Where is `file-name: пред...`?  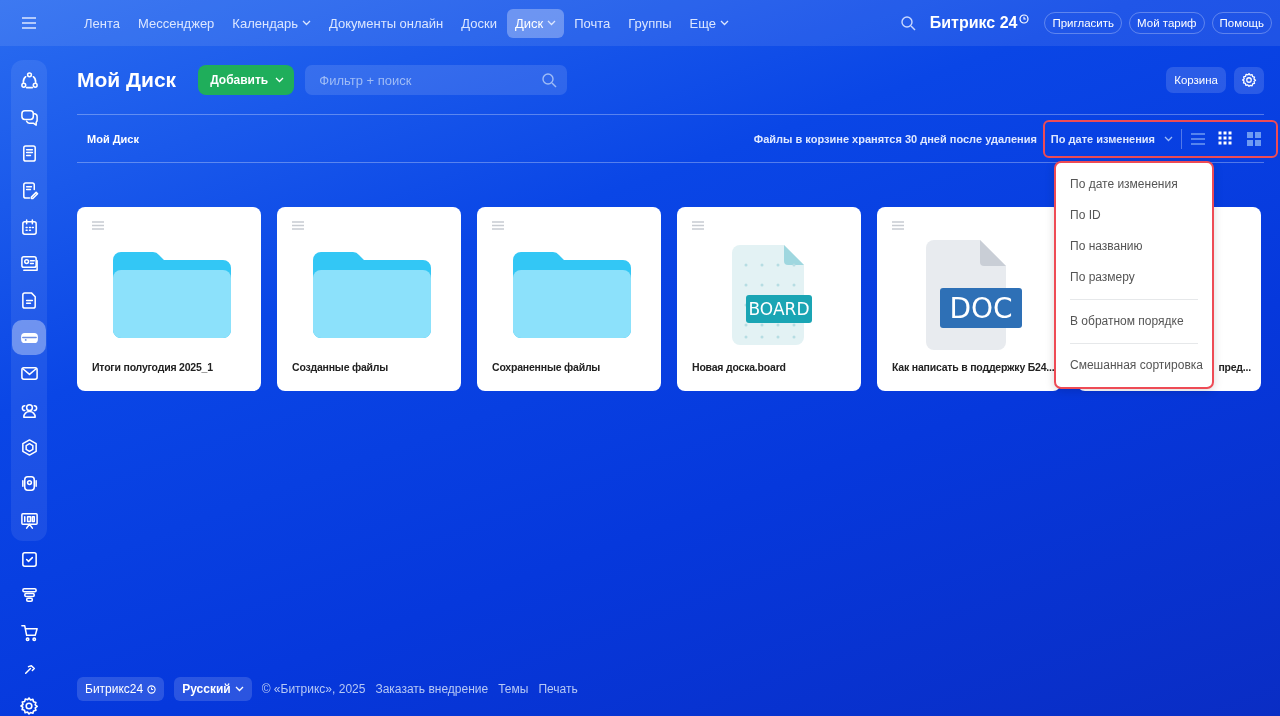 file-name: пред... is located at coordinates (1234, 367).